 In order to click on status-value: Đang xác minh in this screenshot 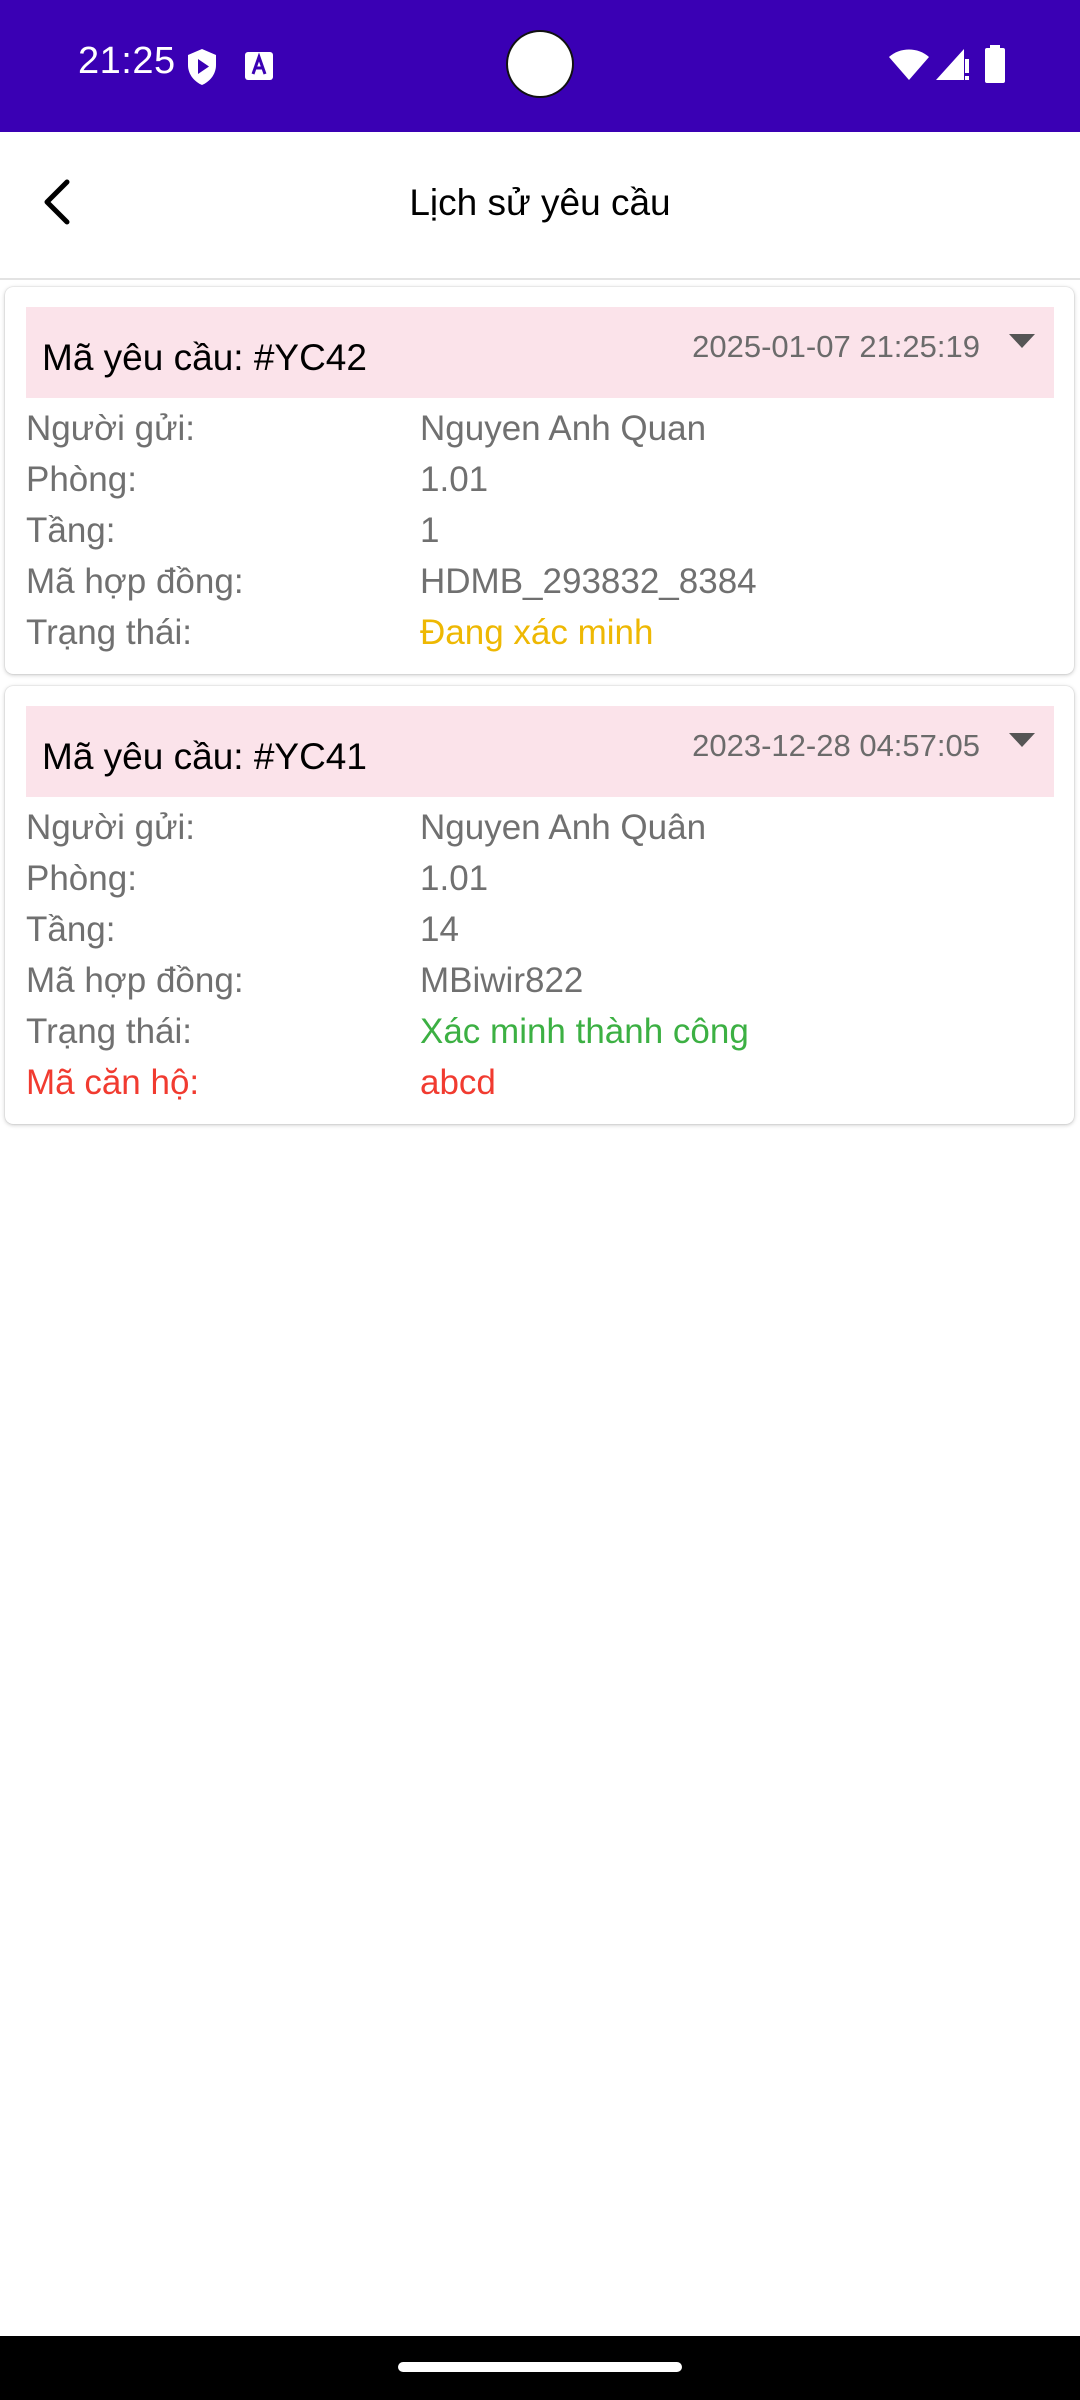, I will do `click(537, 632)`.